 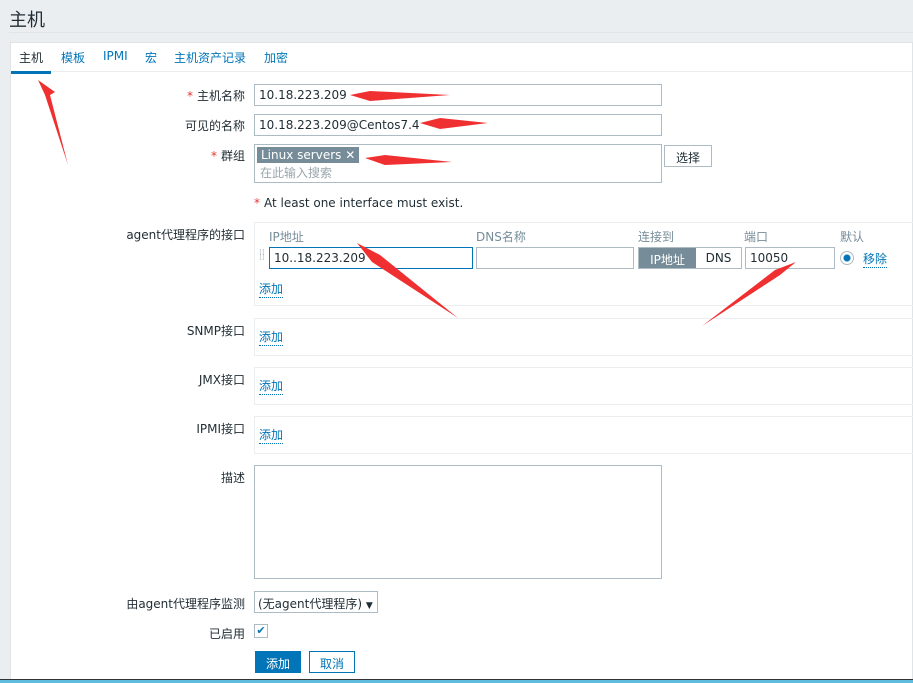 What do you see at coordinates (27, 20) in the screenshot?
I see `page-title: 主机` at bounding box center [27, 20].